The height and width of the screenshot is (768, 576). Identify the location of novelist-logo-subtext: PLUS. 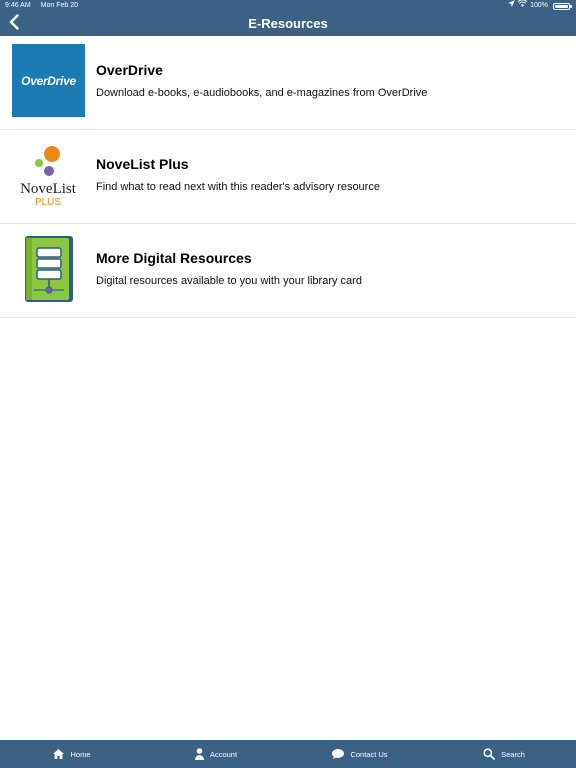
(48, 202).